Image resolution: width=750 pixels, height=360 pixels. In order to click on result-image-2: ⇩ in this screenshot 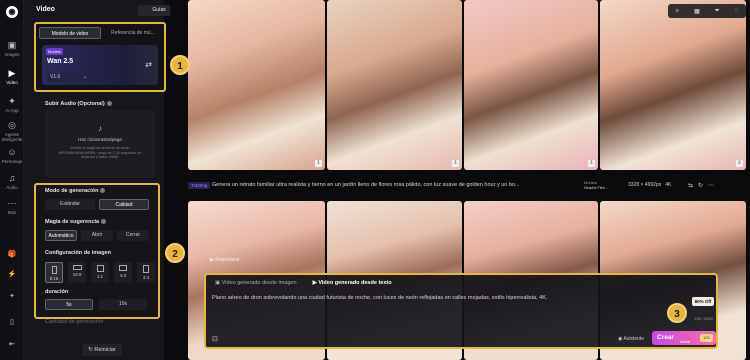, I will do `click(394, 85)`.